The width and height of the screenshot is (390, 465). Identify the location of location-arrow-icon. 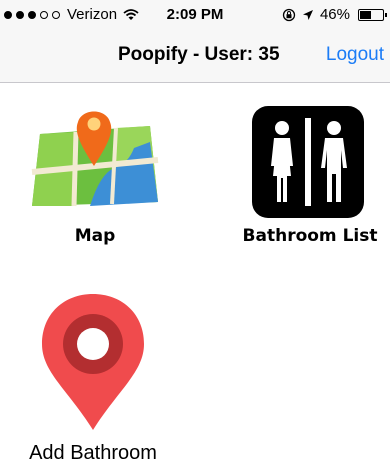
(307, 14).